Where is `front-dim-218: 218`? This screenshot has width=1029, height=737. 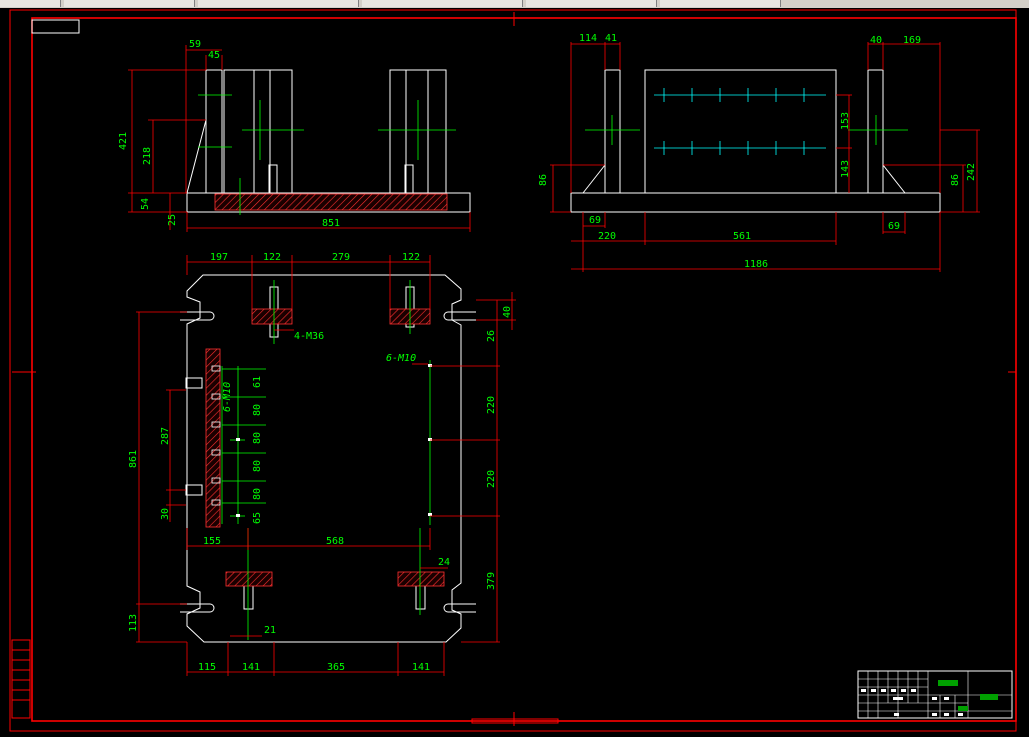
front-dim-218: 218 is located at coordinates (147, 156).